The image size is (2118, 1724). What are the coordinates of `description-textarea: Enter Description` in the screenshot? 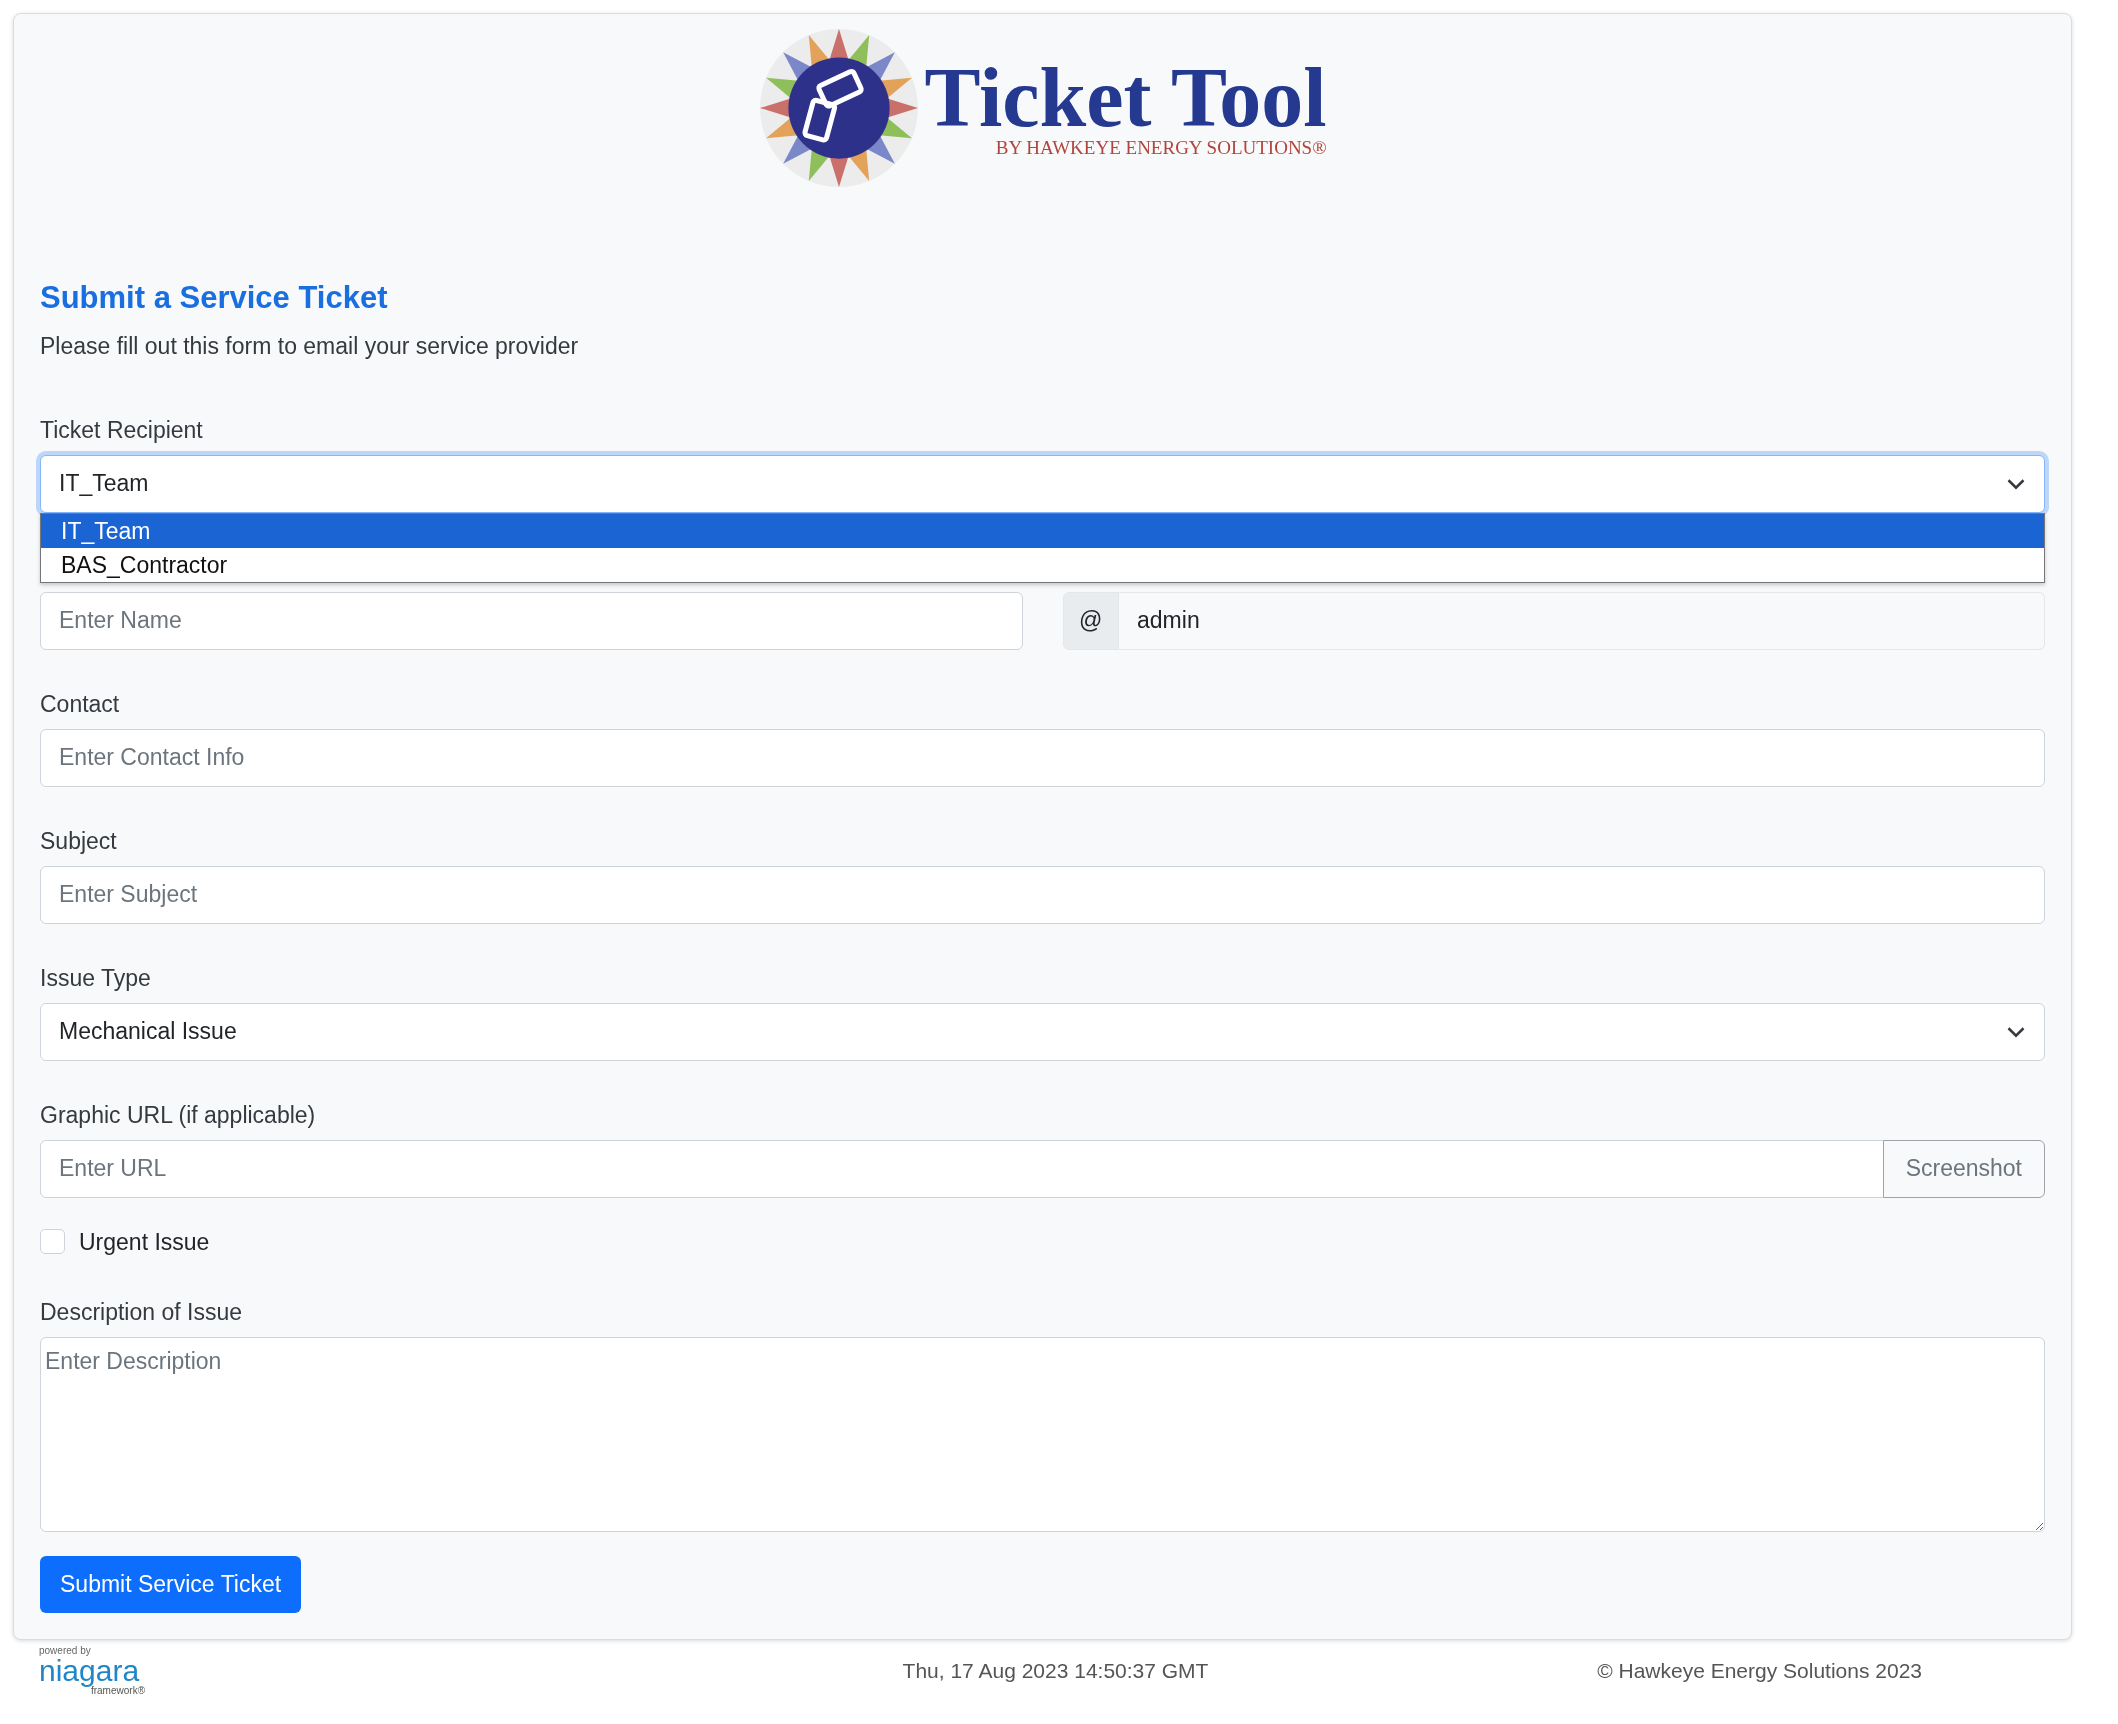 It's located at (1042, 1434).